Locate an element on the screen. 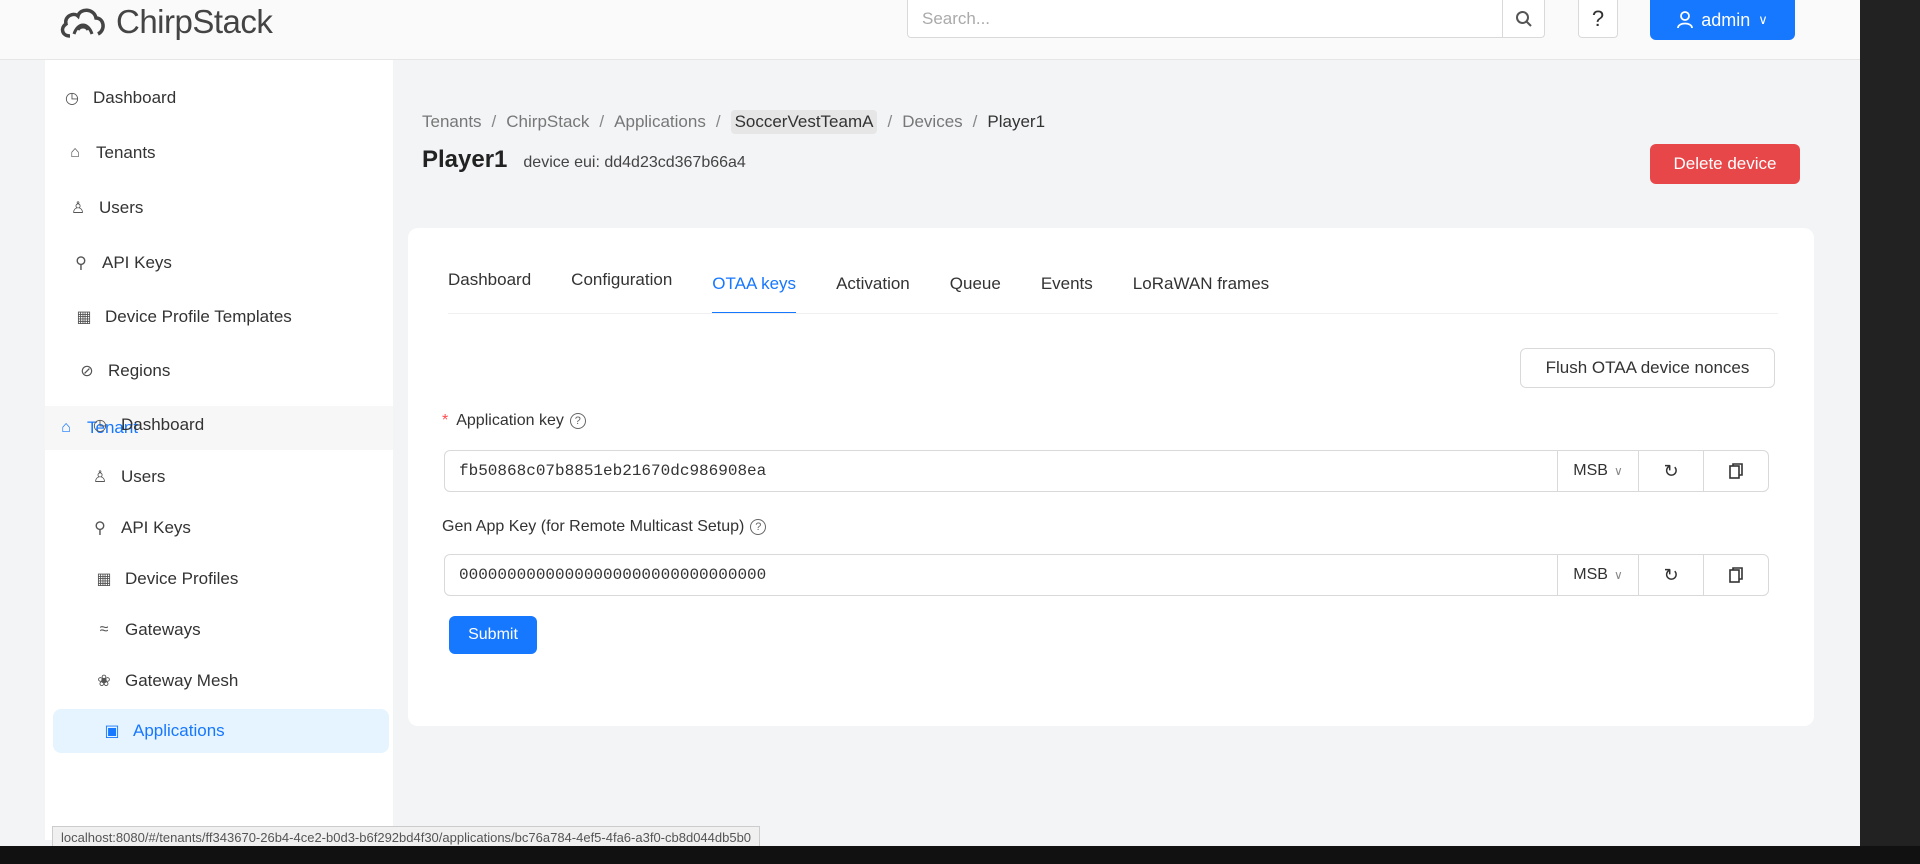 This screenshot has height=864, width=1920. application-key-field: MSB ∨ ↻ is located at coordinates (1106, 471).